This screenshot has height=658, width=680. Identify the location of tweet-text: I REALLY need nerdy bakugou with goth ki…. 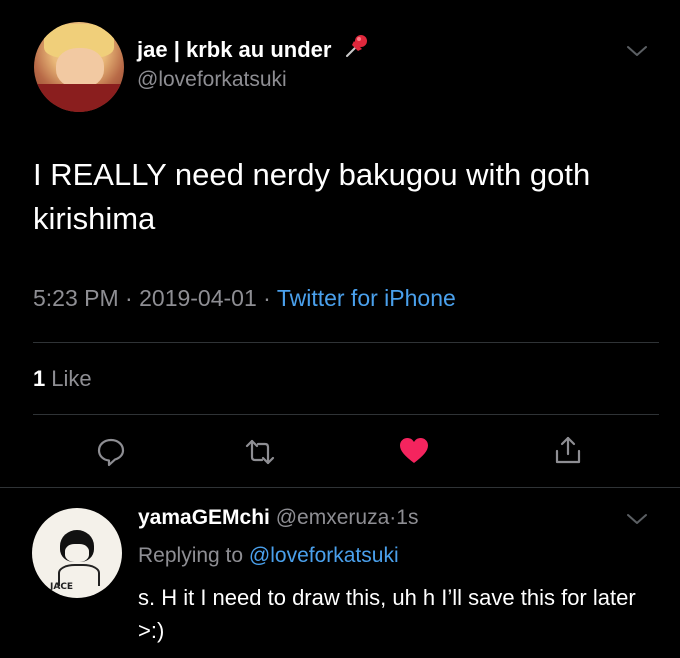
(312, 196).